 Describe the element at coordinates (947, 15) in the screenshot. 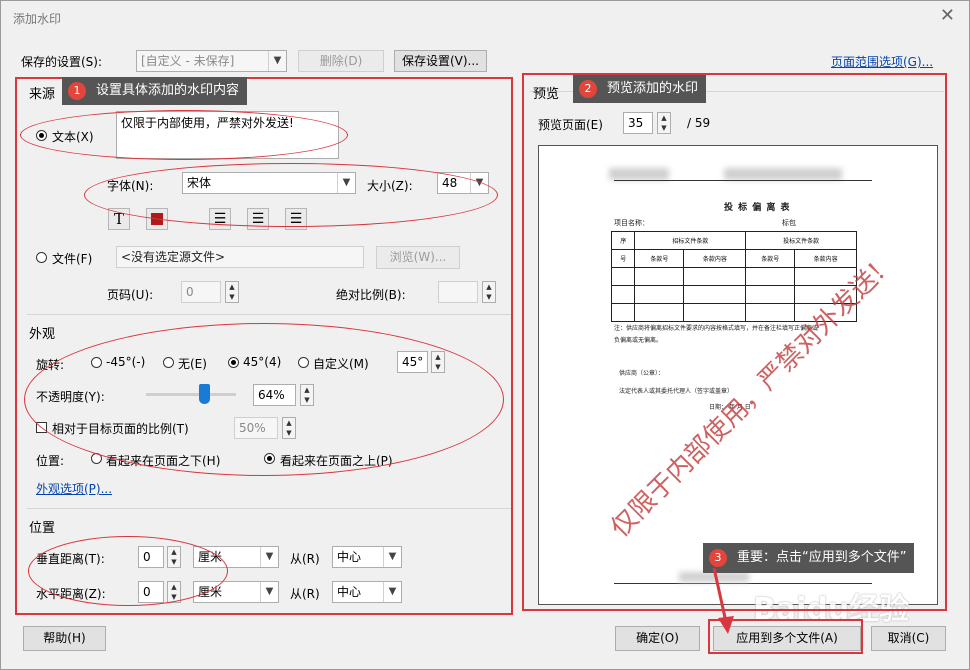

I see `close-icon: ✕` at that location.